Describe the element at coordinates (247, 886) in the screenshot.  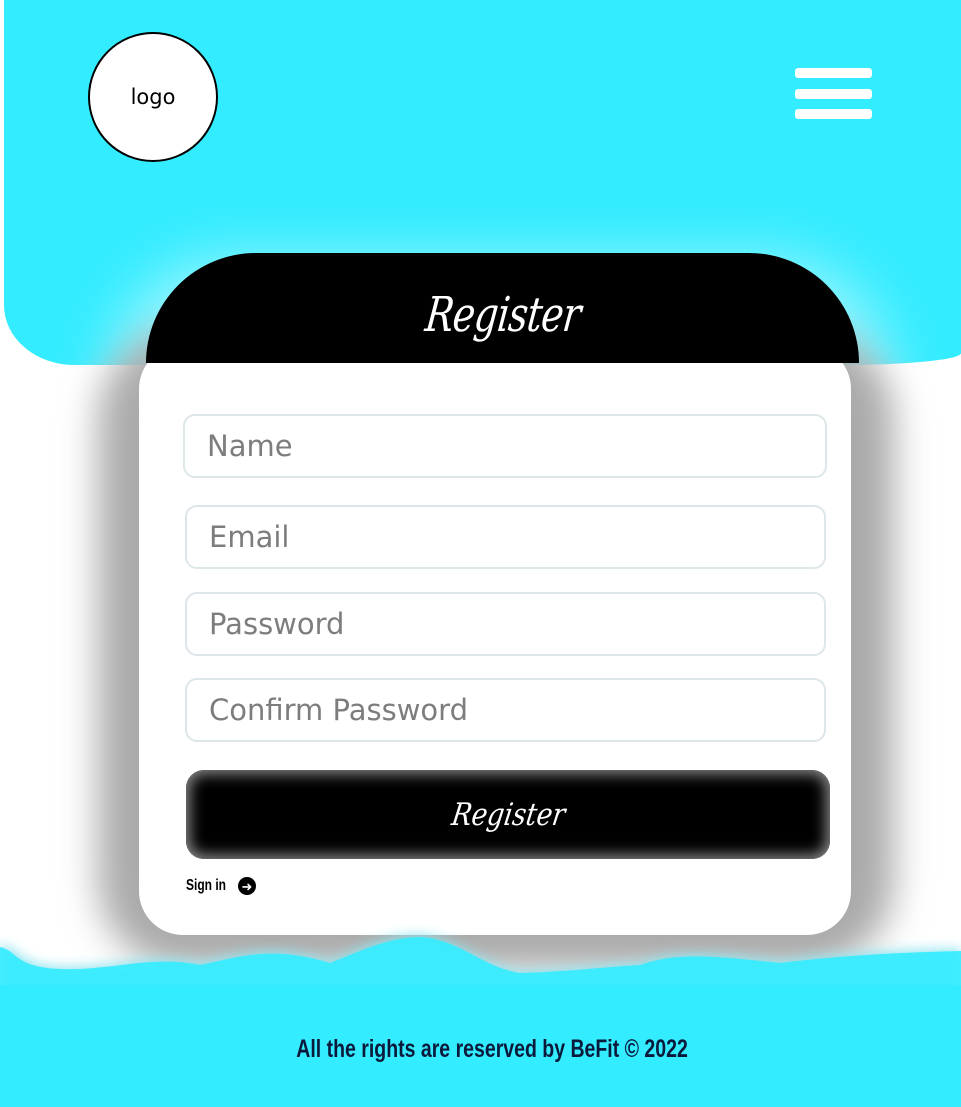
I see `arrow-right-circle-icon: ➜` at that location.